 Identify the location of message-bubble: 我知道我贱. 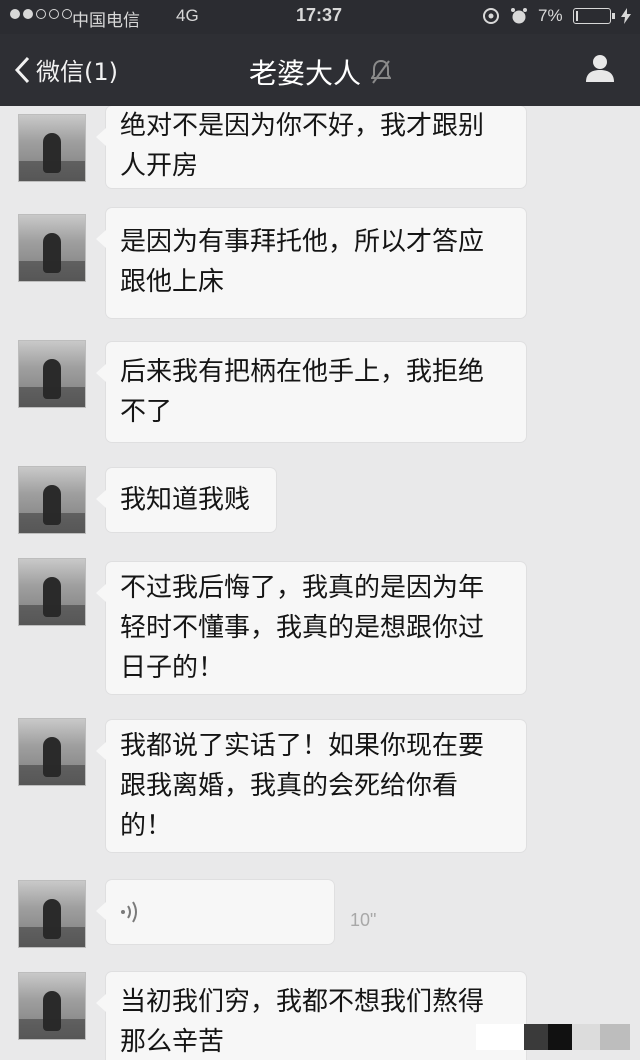
(186, 500).